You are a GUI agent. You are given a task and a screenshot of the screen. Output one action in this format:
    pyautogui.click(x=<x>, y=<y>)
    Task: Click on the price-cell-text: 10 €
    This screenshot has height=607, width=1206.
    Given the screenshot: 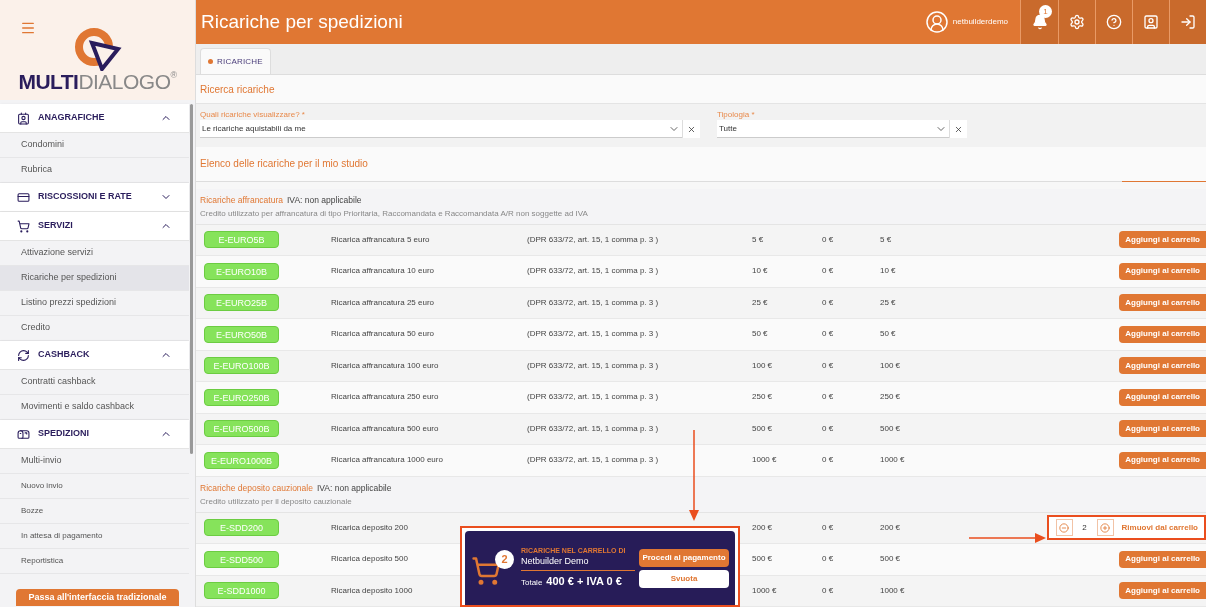 What is the action you would take?
    pyautogui.click(x=760, y=271)
    